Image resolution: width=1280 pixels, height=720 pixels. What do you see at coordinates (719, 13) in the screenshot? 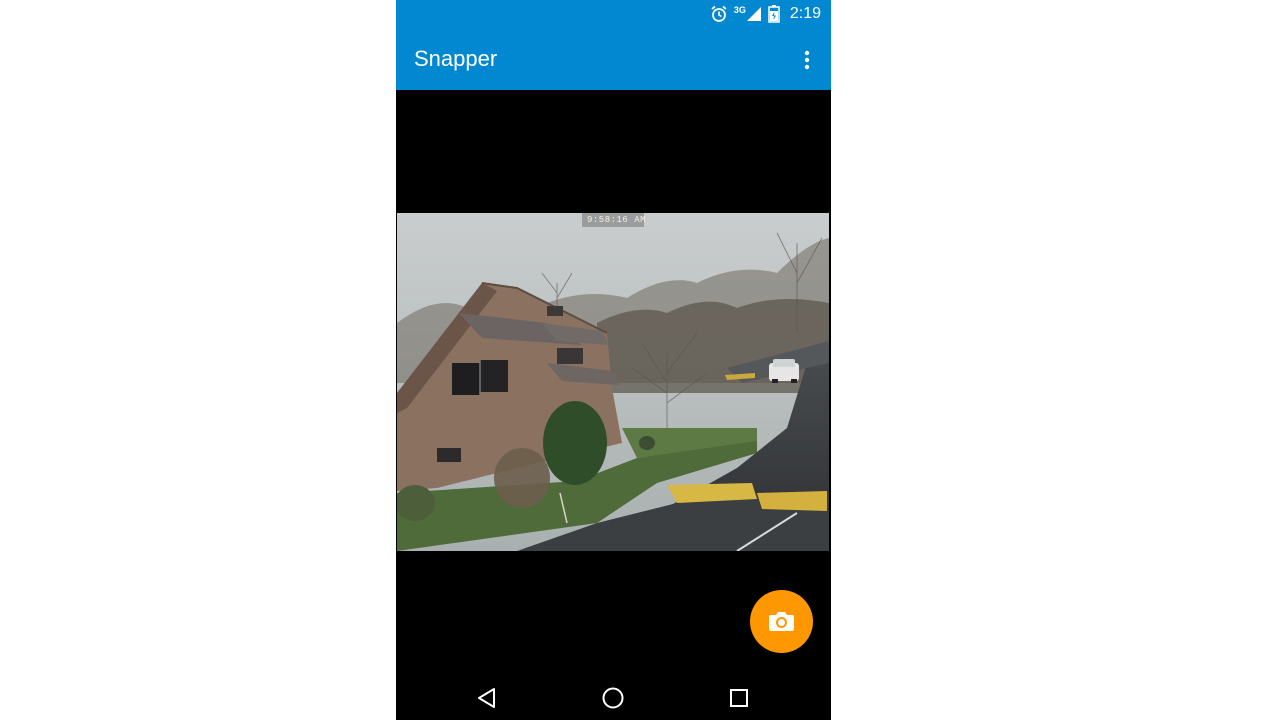
I see `alarm-icon` at bounding box center [719, 13].